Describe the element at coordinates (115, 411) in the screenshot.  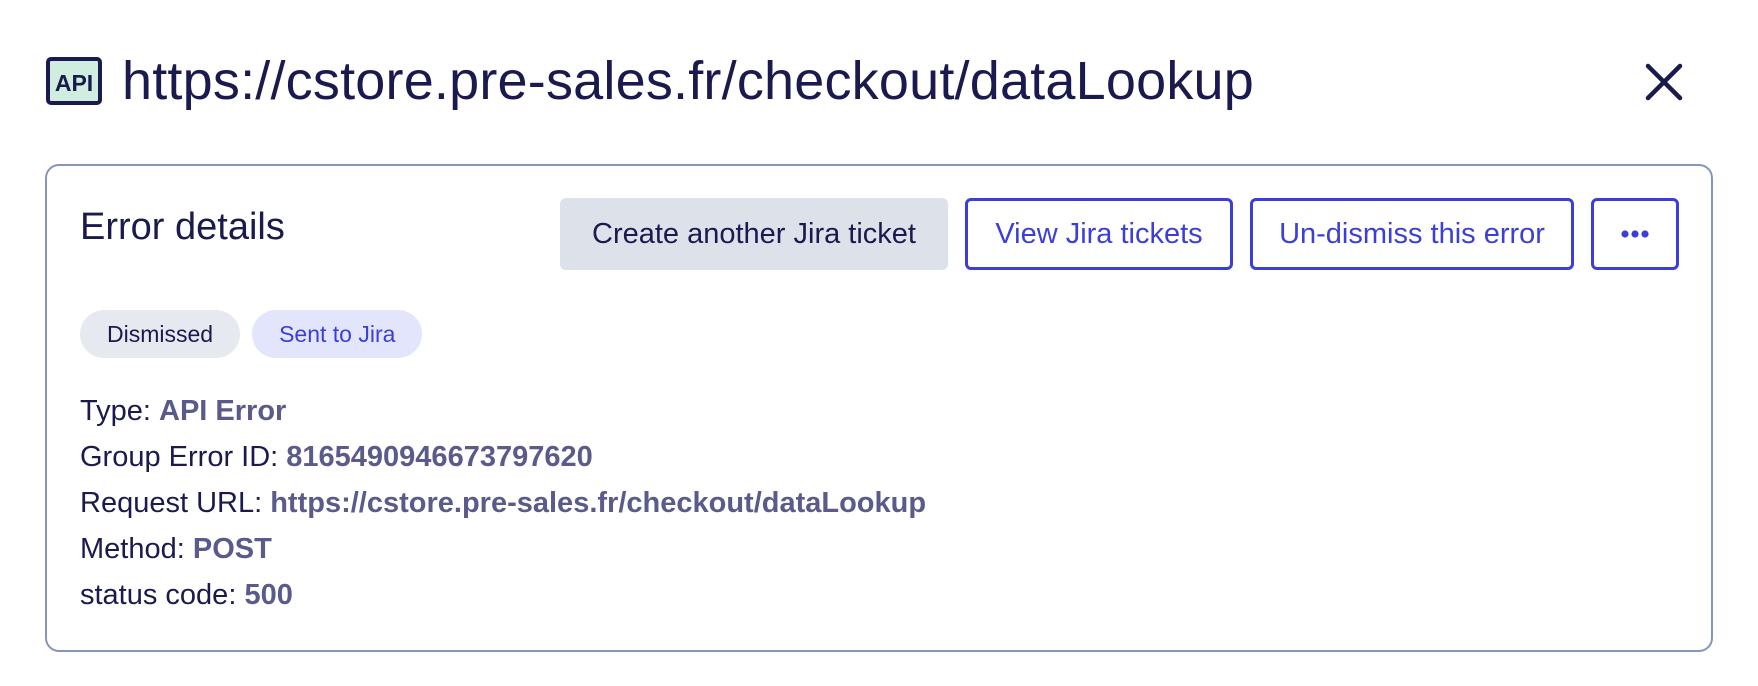
I see `detail-label: Type:` at that location.